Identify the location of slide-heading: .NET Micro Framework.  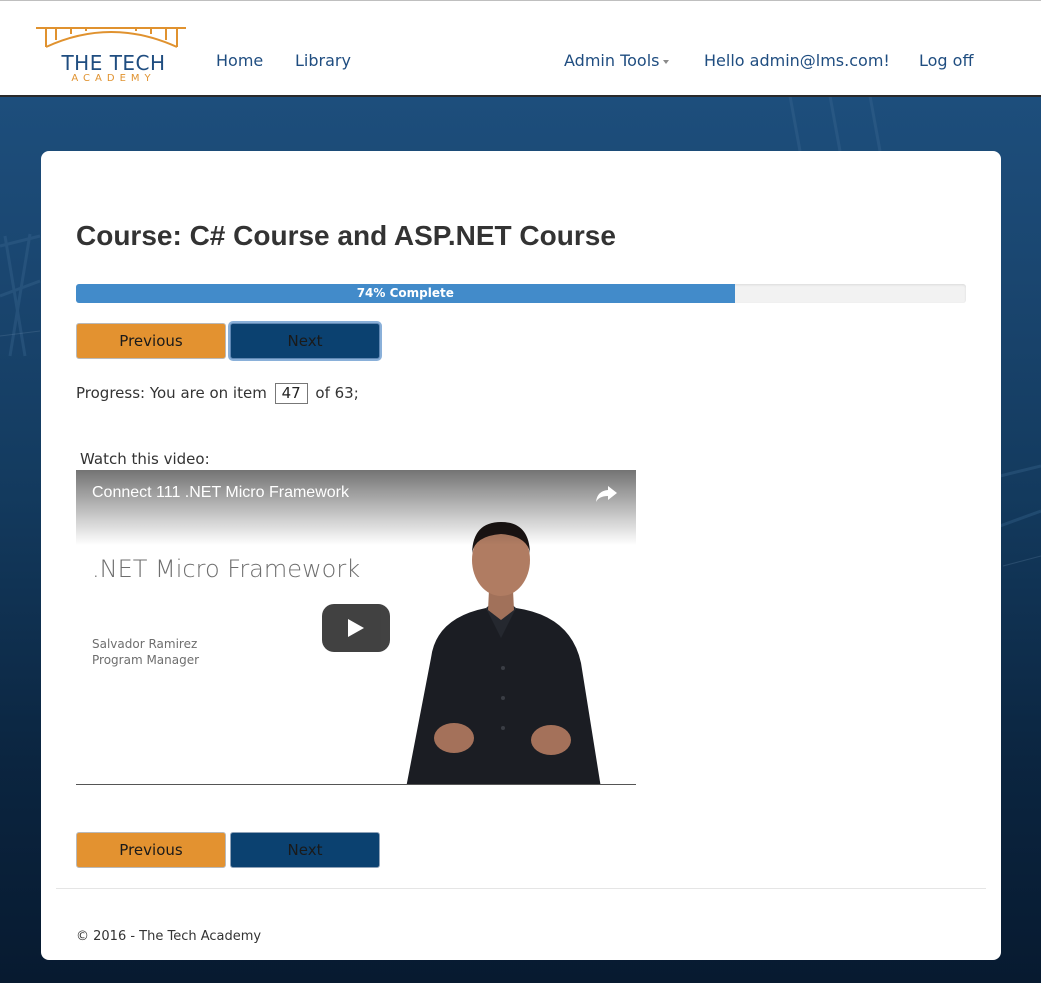
(226, 569).